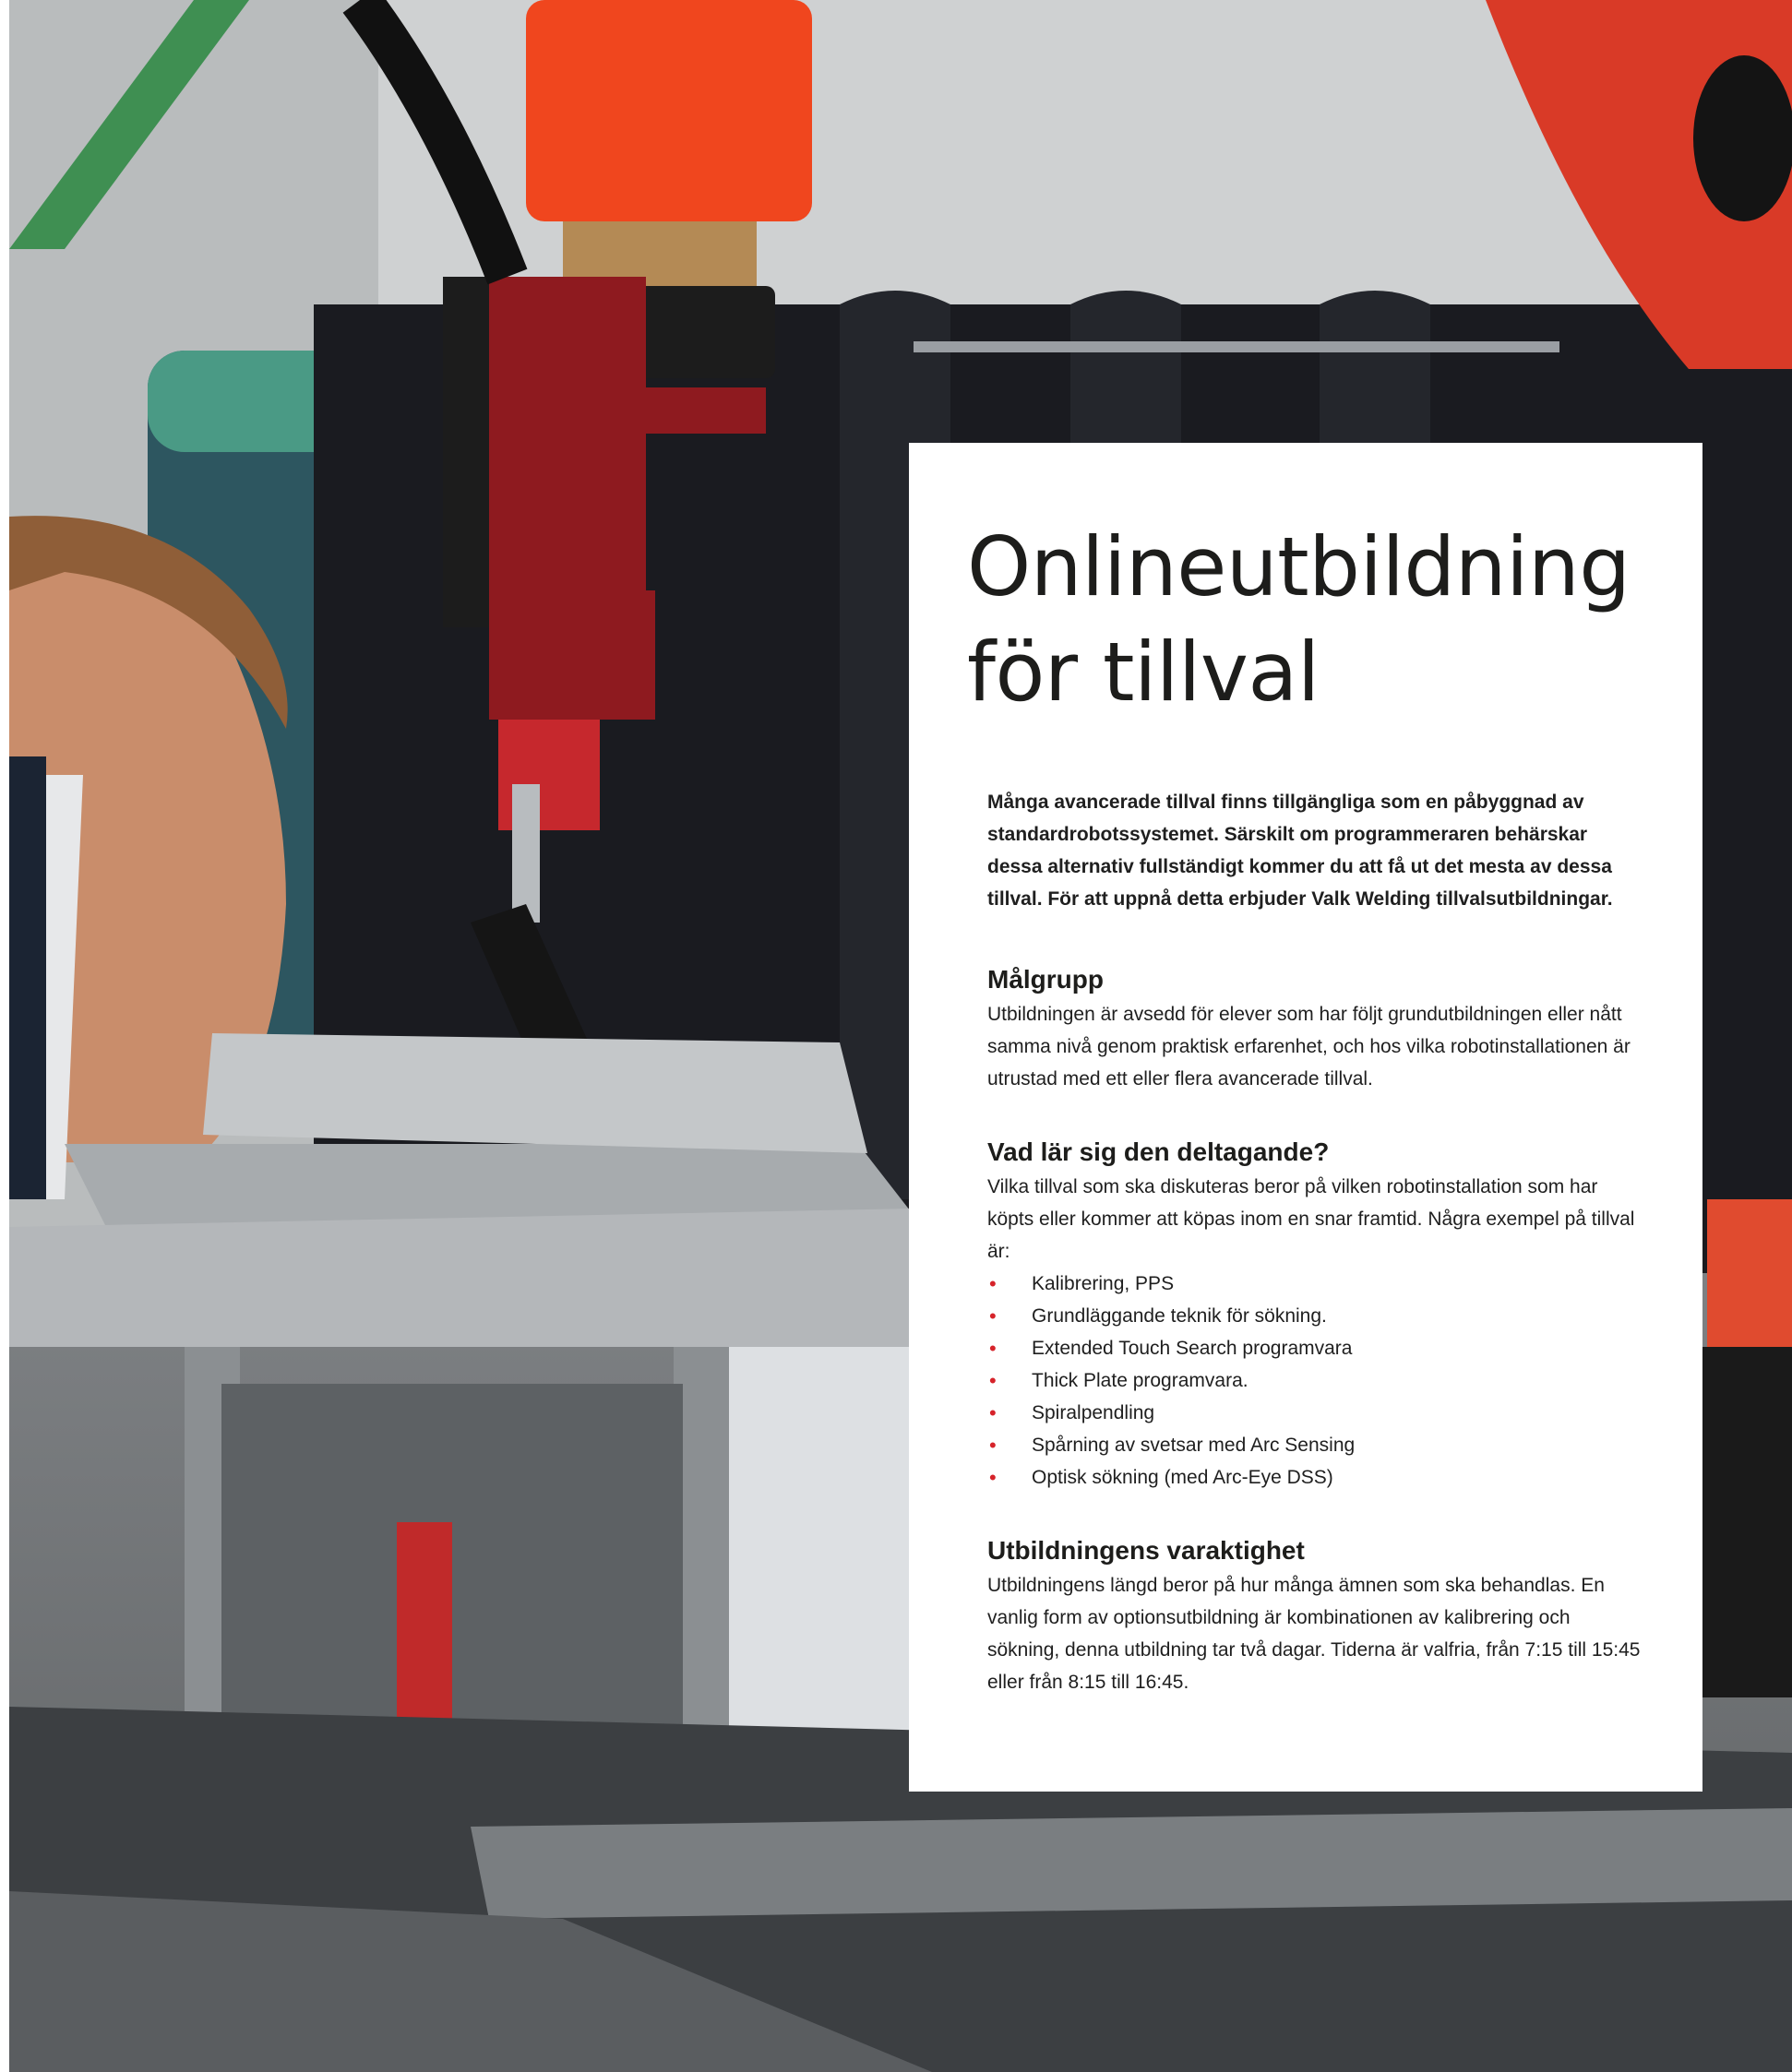 This screenshot has width=1792, height=2072. What do you see at coordinates (1317, 1284) in the screenshot?
I see `list-item: • Kalibrering, PPS` at bounding box center [1317, 1284].